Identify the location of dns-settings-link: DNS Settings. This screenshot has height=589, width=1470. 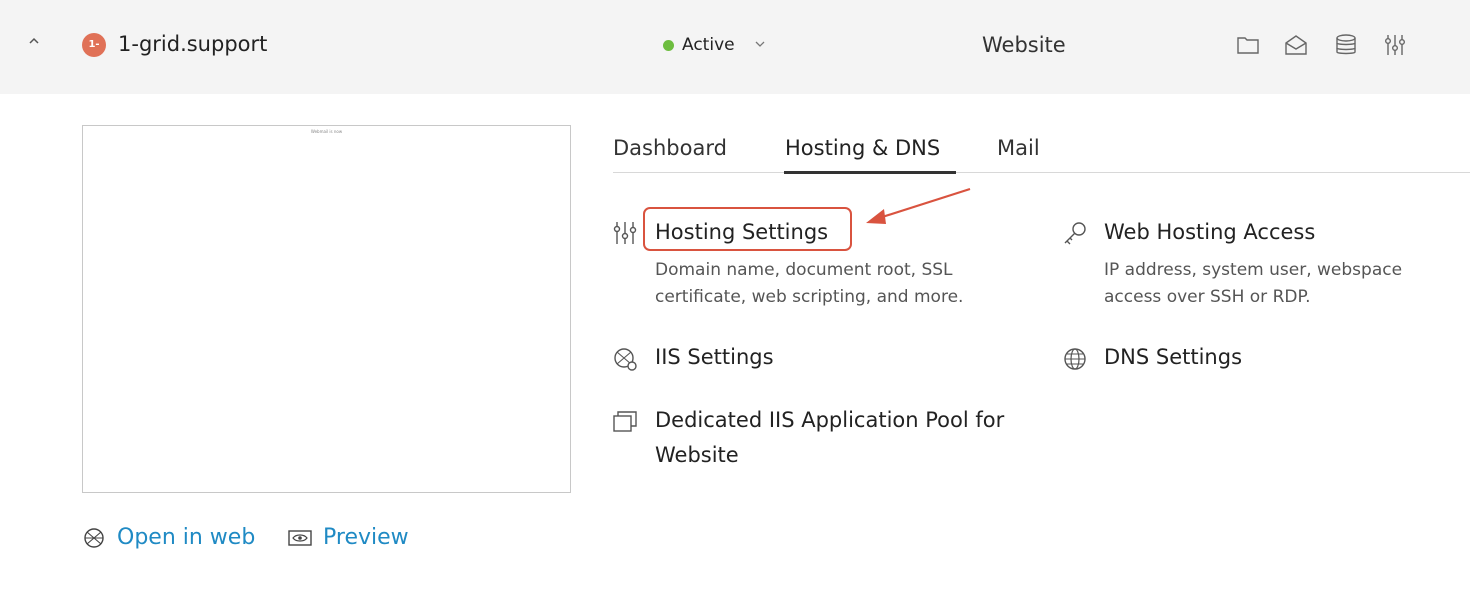
(1173, 357).